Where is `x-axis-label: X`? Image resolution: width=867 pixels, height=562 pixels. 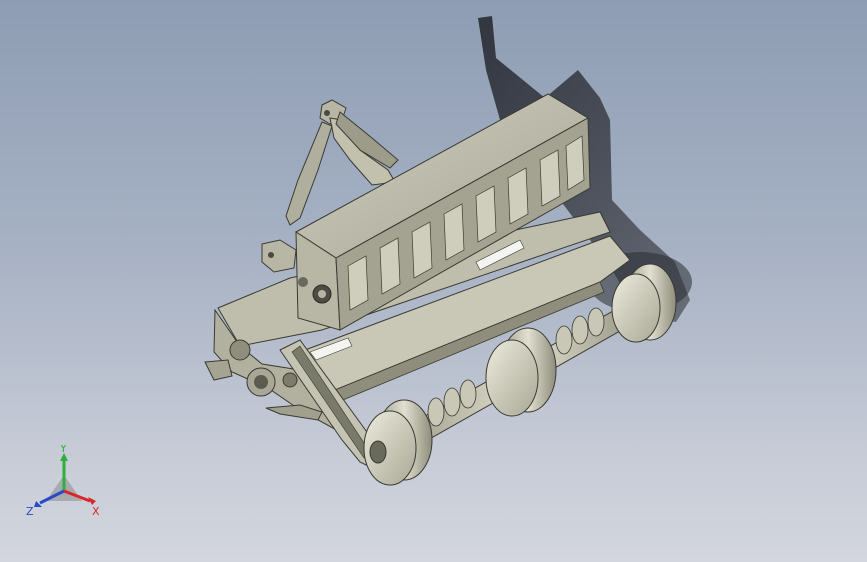
x-axis-label: X is located at coordinates (96, 511).